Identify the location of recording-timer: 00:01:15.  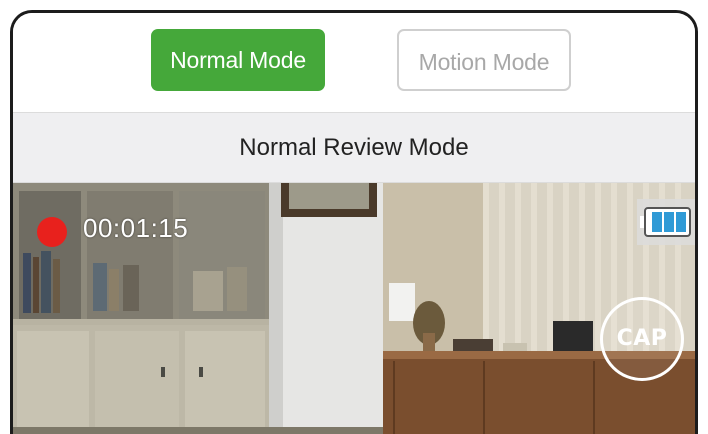
(136, 228).